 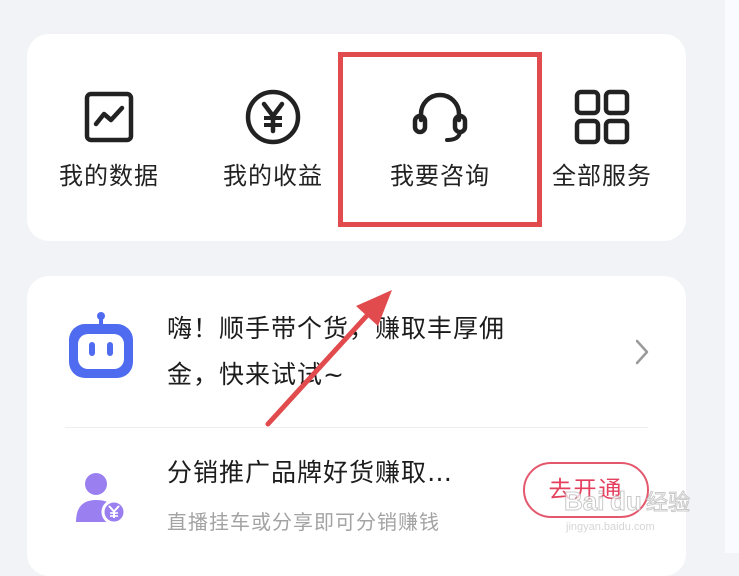 What do you see at coordinates (336, 328) in the screenshot?
I see `promo-message-line-1: 嗨！顺手带个货，赚取丰厚佣` at bounding box center [336, 328].